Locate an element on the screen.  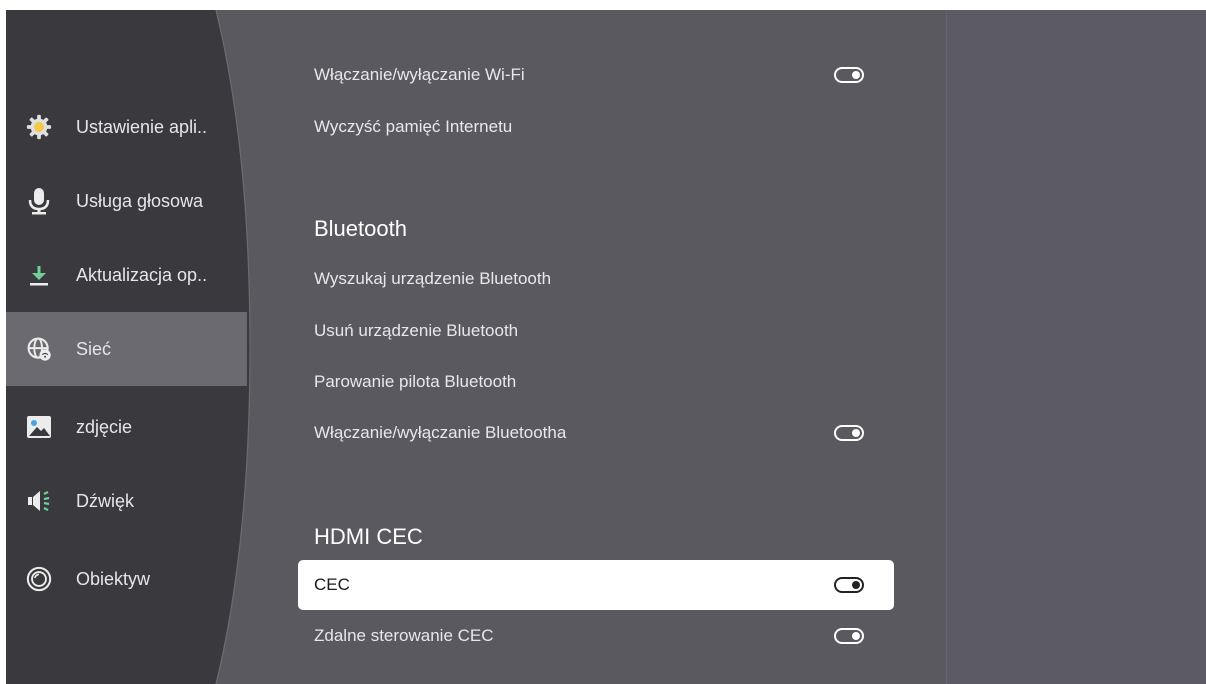
row-label: Wyczyść pamięć Internetu is located at coordinates (413, 126).